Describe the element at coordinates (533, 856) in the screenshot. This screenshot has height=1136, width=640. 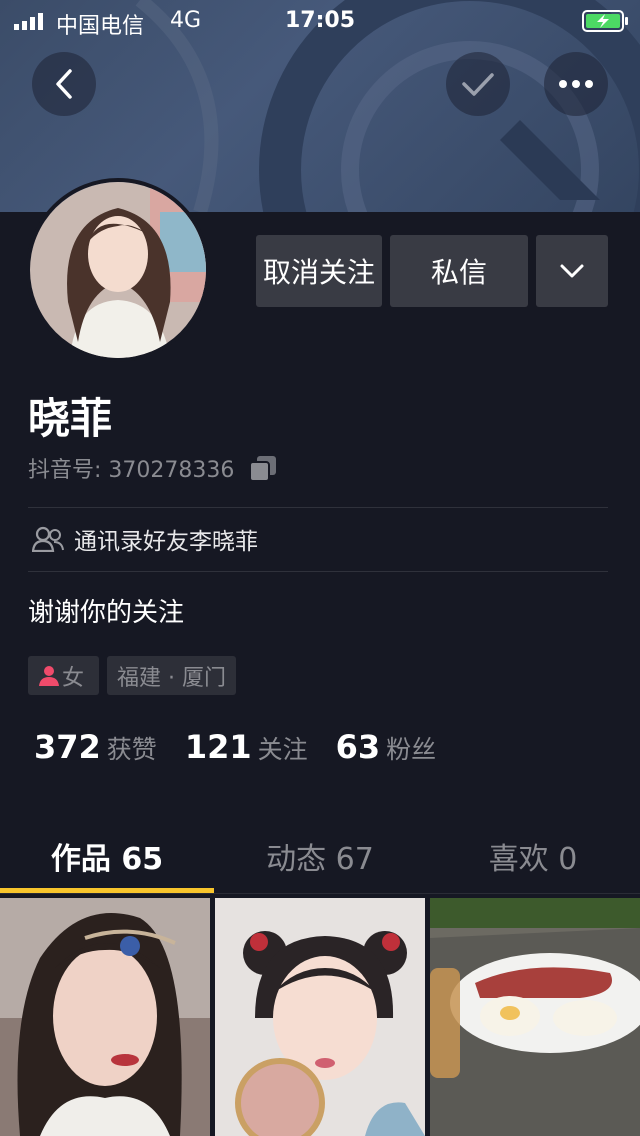
I see `tab-likes: 喜欢 0` at that location.